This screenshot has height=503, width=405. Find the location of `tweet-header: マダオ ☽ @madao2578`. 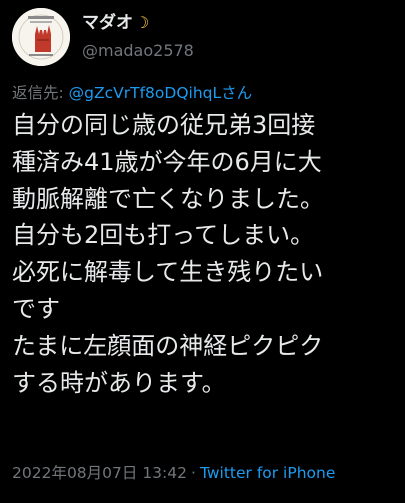

tweet-header: マダオ ☽ @madao2578 is located at coordinates (202, 40).